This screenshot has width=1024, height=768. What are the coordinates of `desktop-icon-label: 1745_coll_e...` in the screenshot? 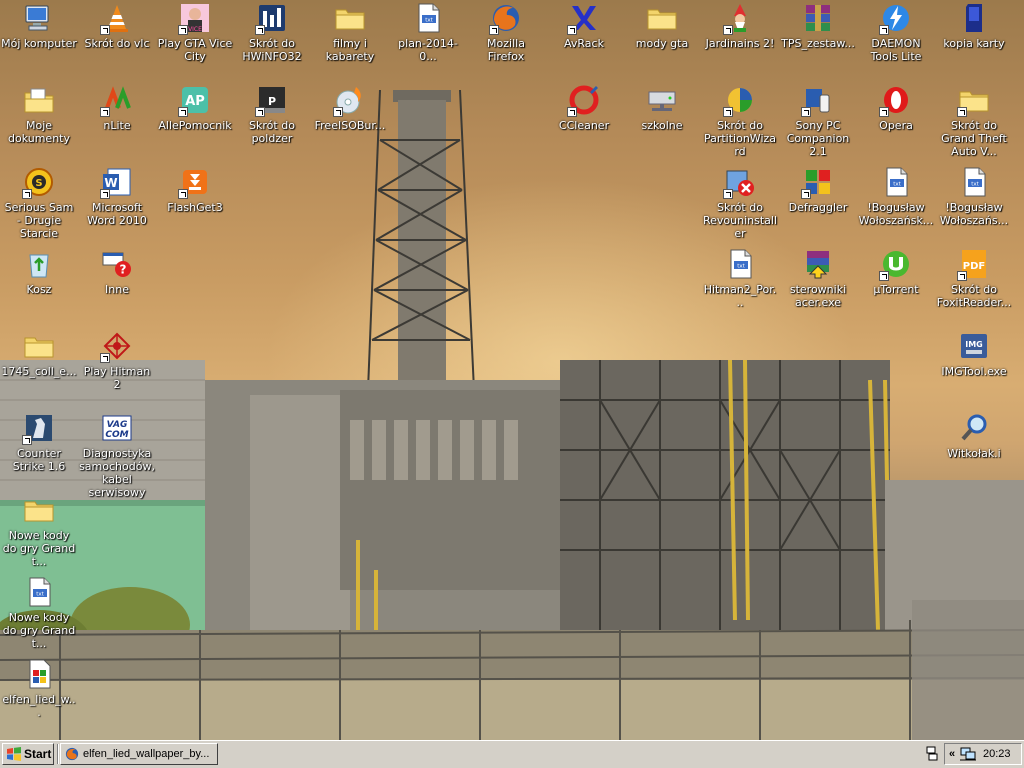 It's located at (39, 371).